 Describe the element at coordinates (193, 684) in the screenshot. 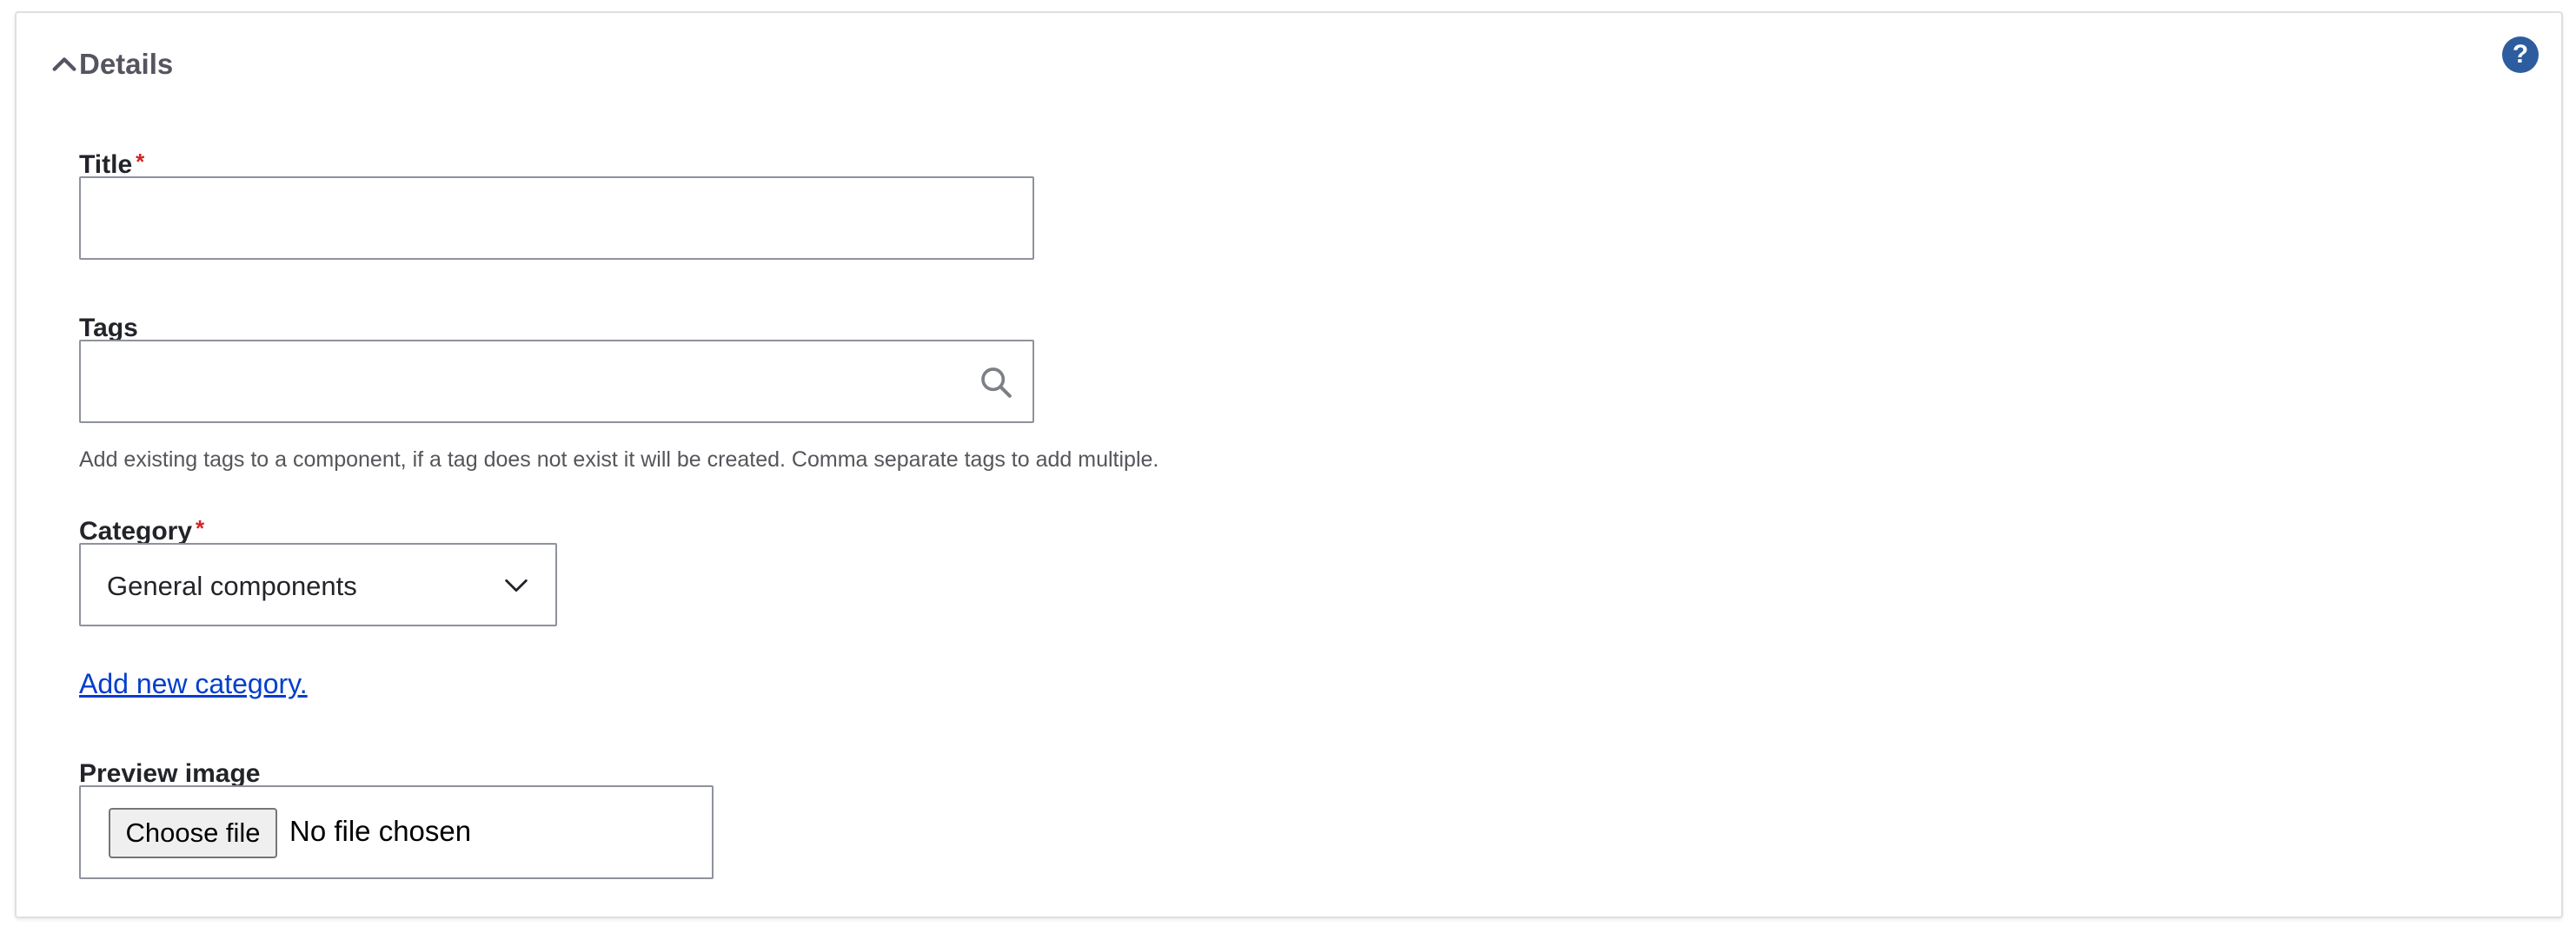

I see `add-new-category-link: Add new category.` at that location.